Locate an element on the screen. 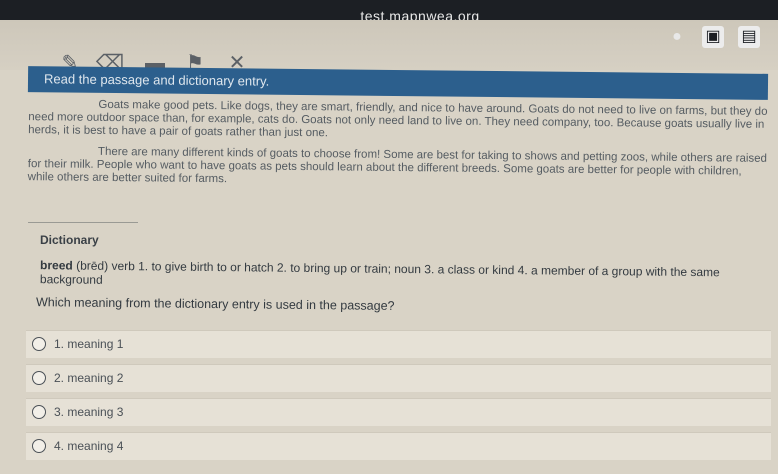 The width and height of the screenshot is (778, 474). tools-icon: ▣ is located at coordinates (713, 37).